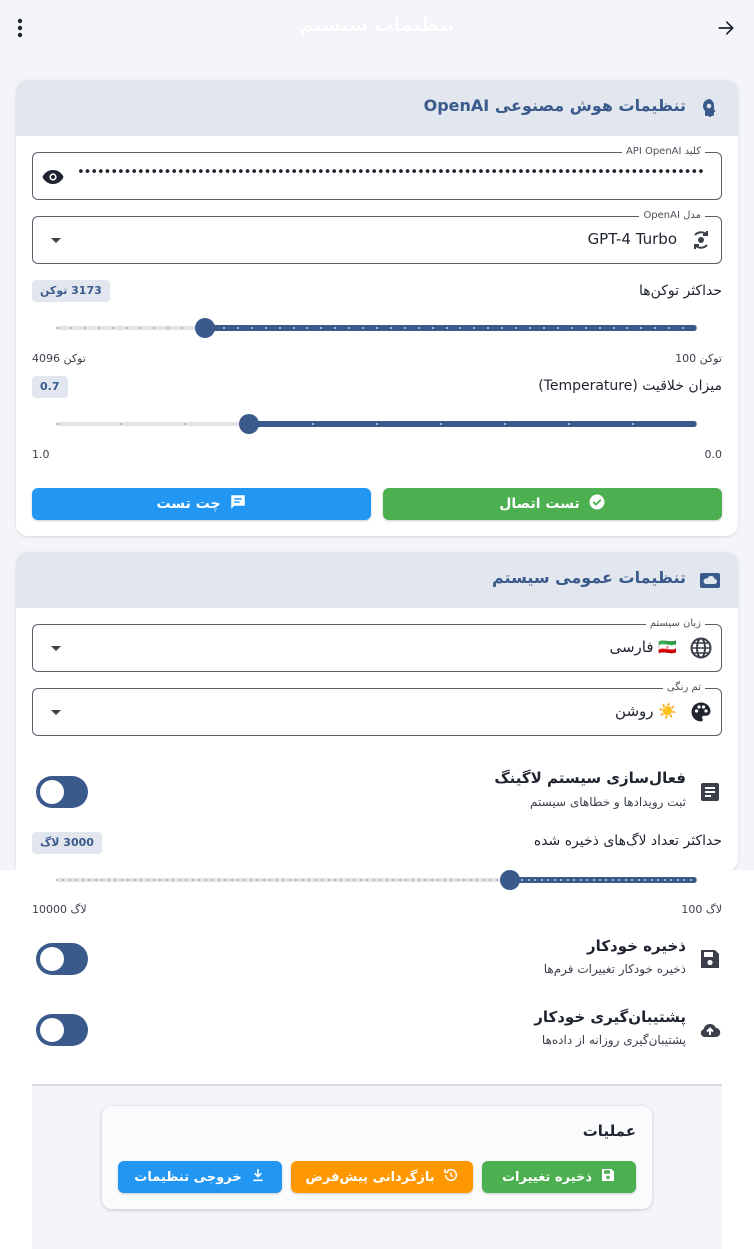 This screenshot has height=1249, width=754. I want to click on reset-defaults-button: بازگردانی پیش‌فرض, so click(382, 1177).